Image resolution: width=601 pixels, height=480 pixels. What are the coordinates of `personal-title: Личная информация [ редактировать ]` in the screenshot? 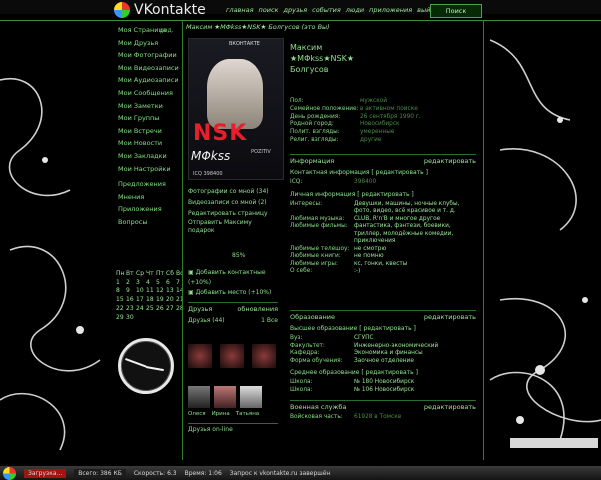 It's located at (383, 194).